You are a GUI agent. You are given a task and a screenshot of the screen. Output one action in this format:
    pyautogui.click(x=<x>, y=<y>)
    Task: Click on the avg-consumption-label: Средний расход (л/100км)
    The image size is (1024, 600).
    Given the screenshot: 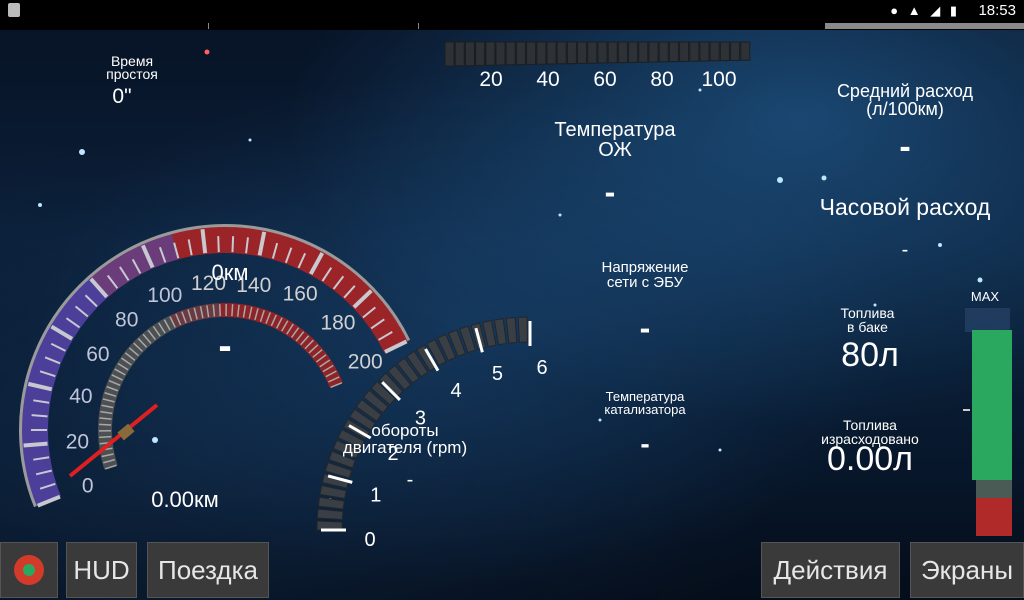 What is the action you would take?
    pyautogui.click(x=905, y=100)
    